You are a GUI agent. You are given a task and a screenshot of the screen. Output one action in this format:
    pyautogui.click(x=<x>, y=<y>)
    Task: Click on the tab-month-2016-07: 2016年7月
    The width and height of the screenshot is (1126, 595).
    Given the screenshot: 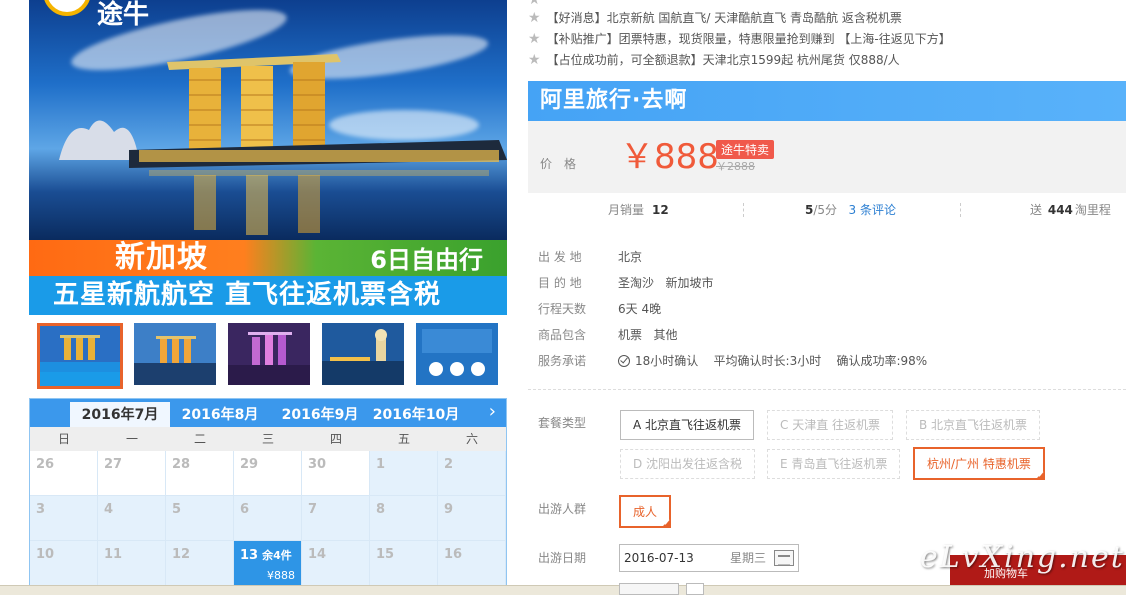 What is the action you would take?
    pyautogui.click(x=120, y=413)
    